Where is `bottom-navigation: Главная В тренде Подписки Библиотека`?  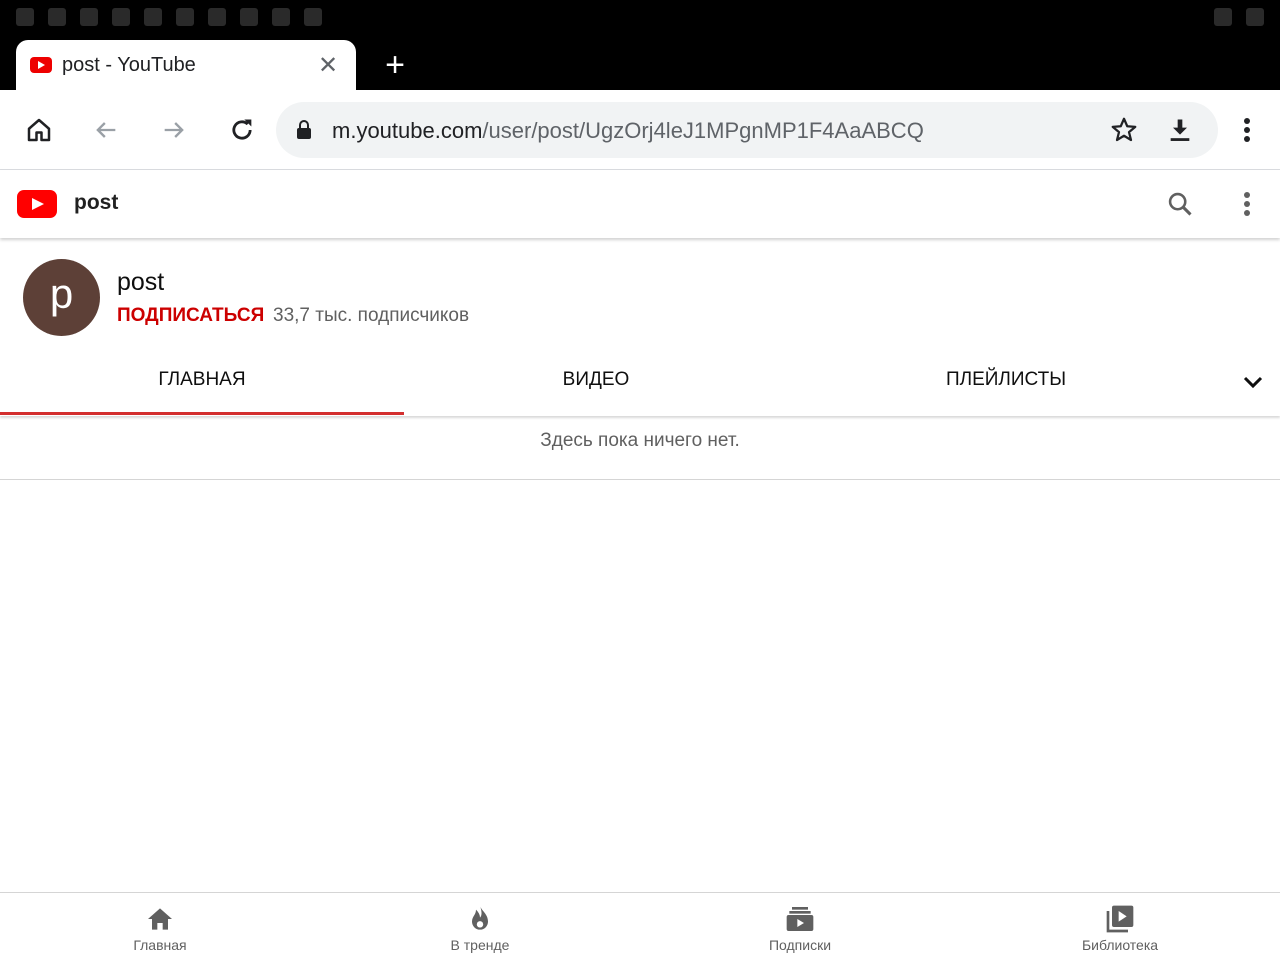
bottom-navigation: Главная В тренде Подписки Библиотека is located at coordinates (640, 926).